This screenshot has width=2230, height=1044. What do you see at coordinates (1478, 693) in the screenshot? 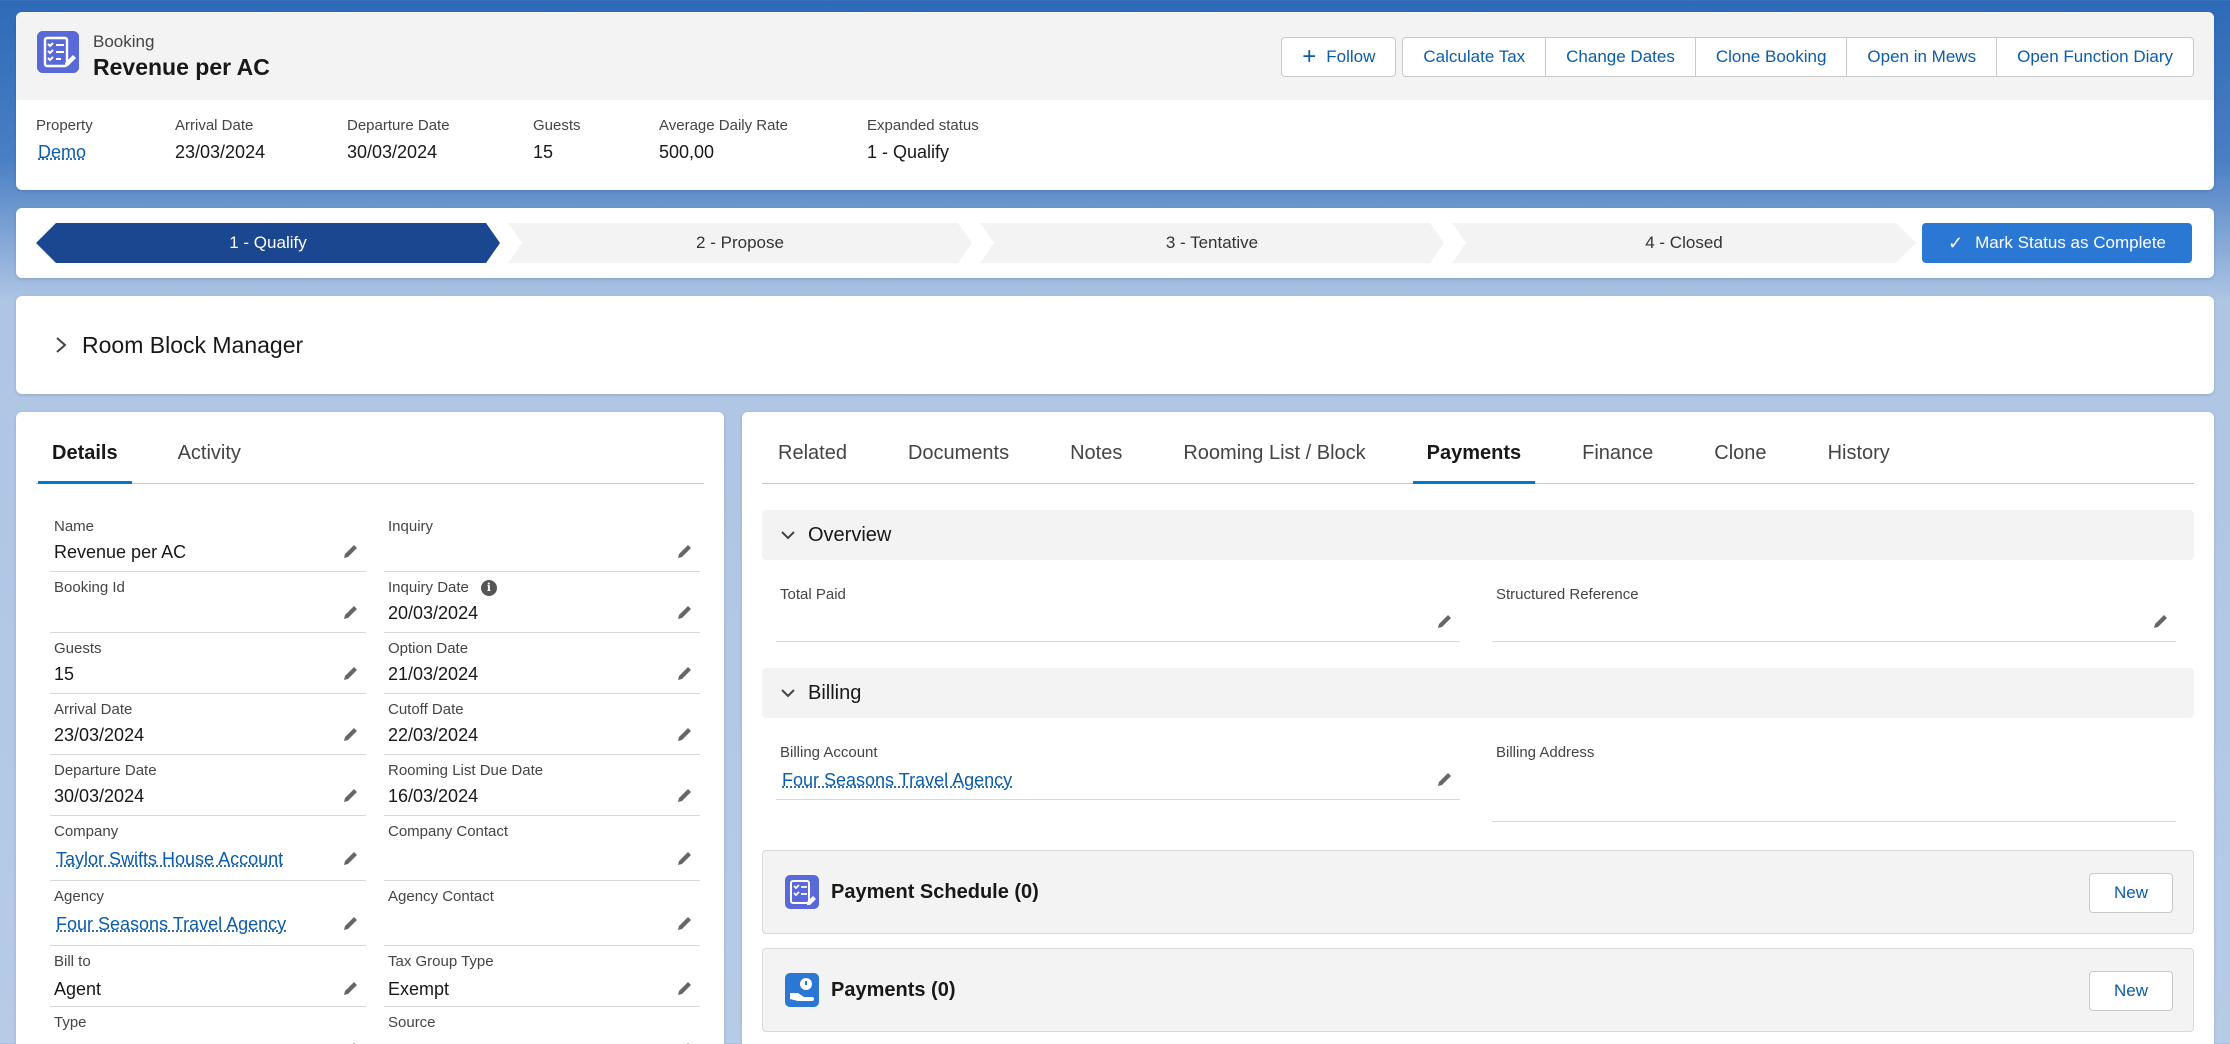
I see `billing-section-header: Billing` at bounding box center [1478, 693].